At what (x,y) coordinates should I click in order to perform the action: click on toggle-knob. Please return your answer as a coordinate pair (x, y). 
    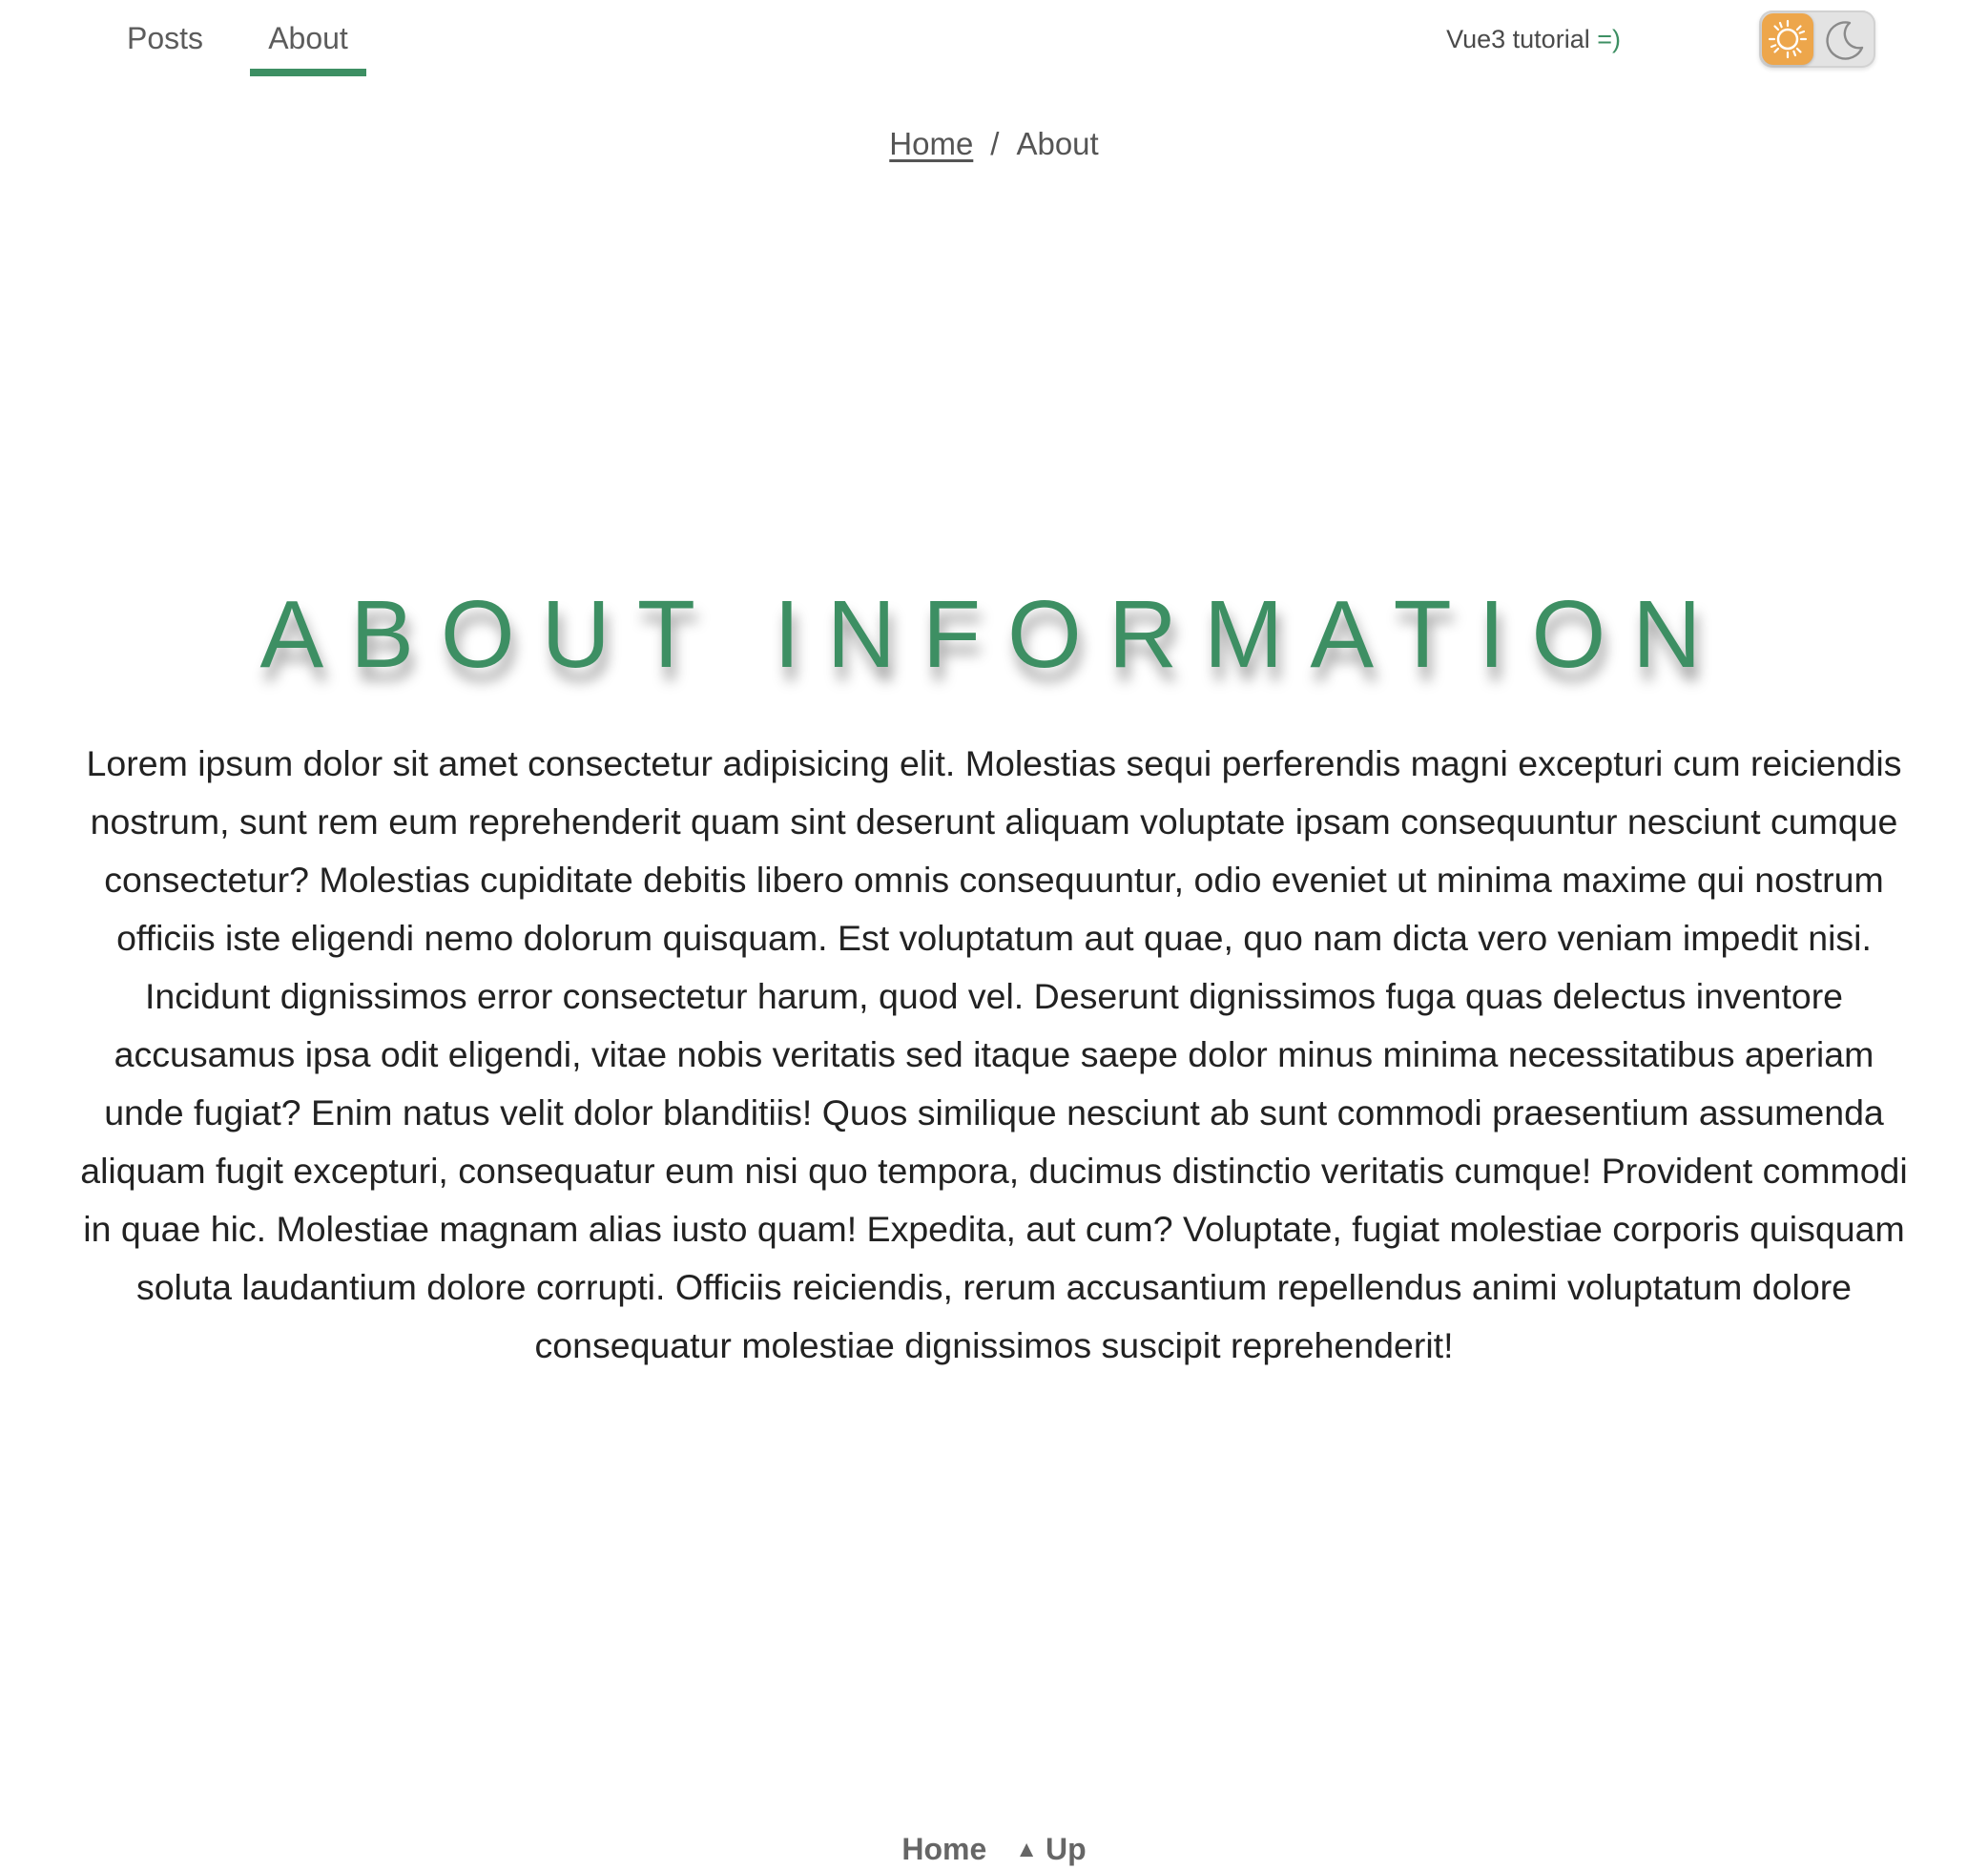
    Looking at the image, I should click on (1788, 39).